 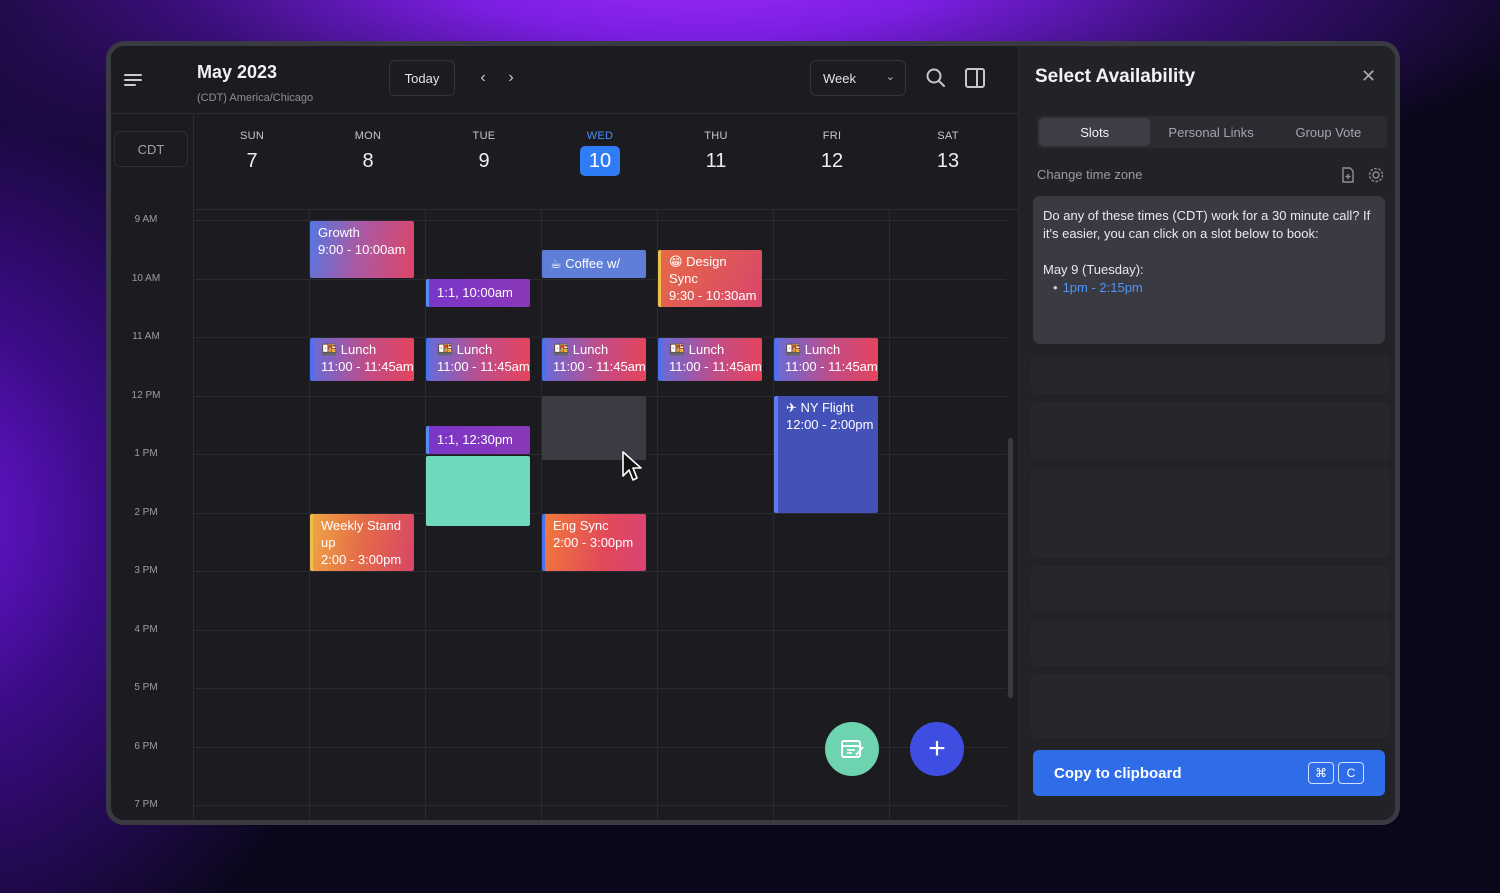 I want to click on event-lunch-mon: 🍱 Lunch 11:00 - 11:45am, so click(x=362, y=359).